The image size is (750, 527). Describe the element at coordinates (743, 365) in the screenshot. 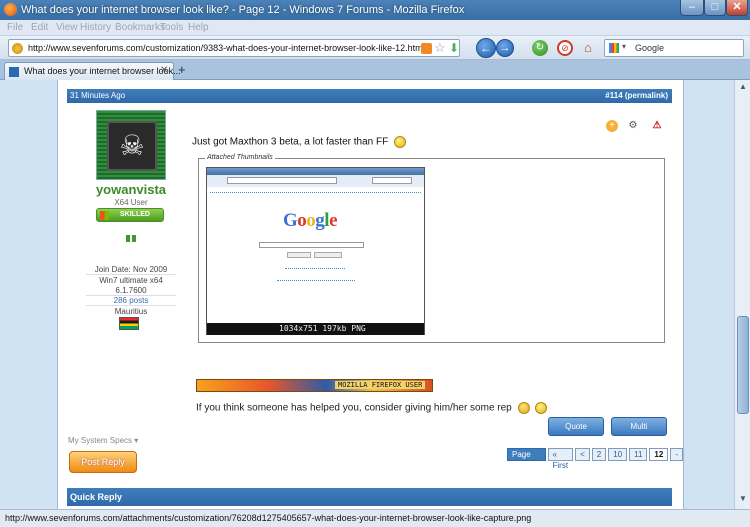

I see `scrollbar-thumb` at that location.